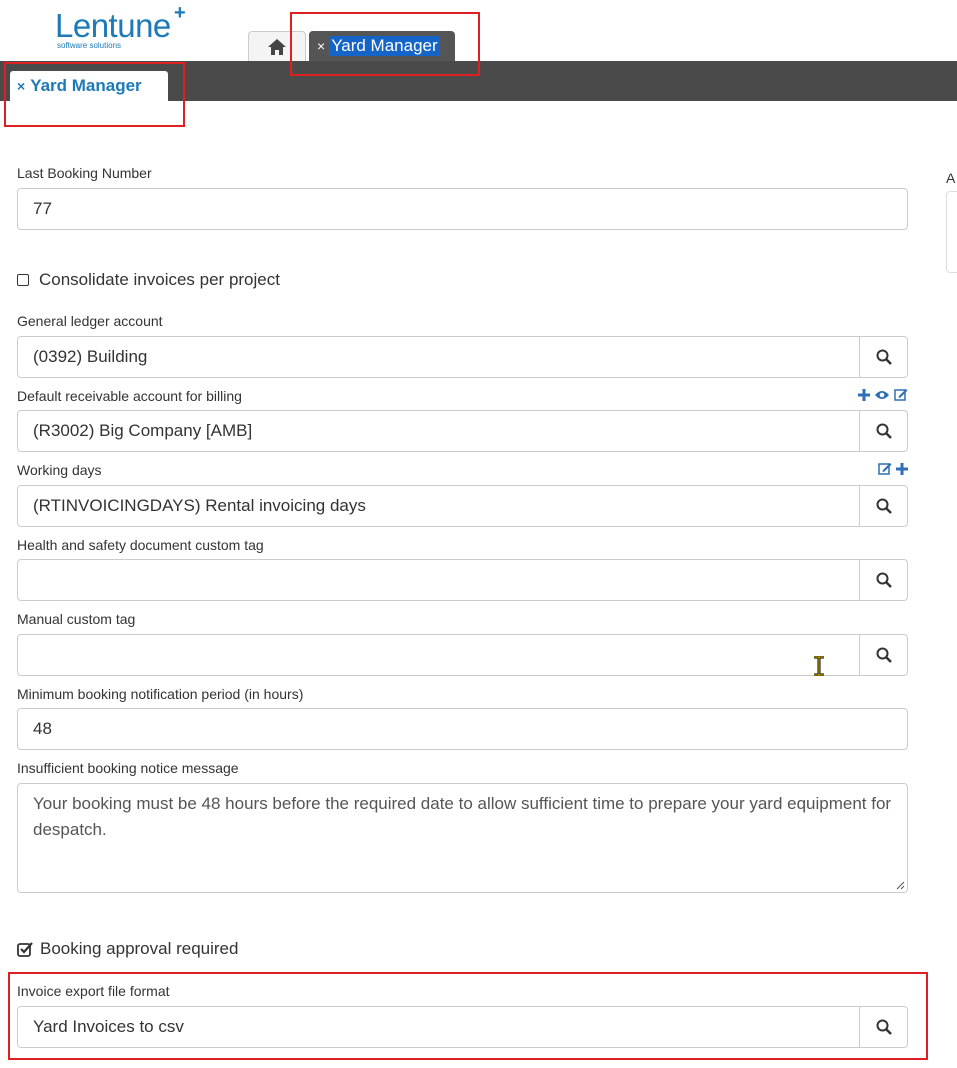  Describe the element at coordinates (819, 666) in the screenshot. I see `text-cursor-icon` at that location.